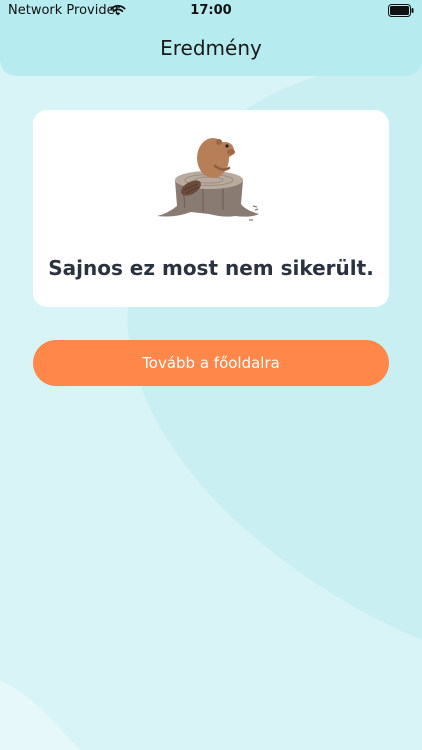  Describe the element at coordinates (208, 179) in the screenshot. I see `beaver-on-stump-illustration` at that location.